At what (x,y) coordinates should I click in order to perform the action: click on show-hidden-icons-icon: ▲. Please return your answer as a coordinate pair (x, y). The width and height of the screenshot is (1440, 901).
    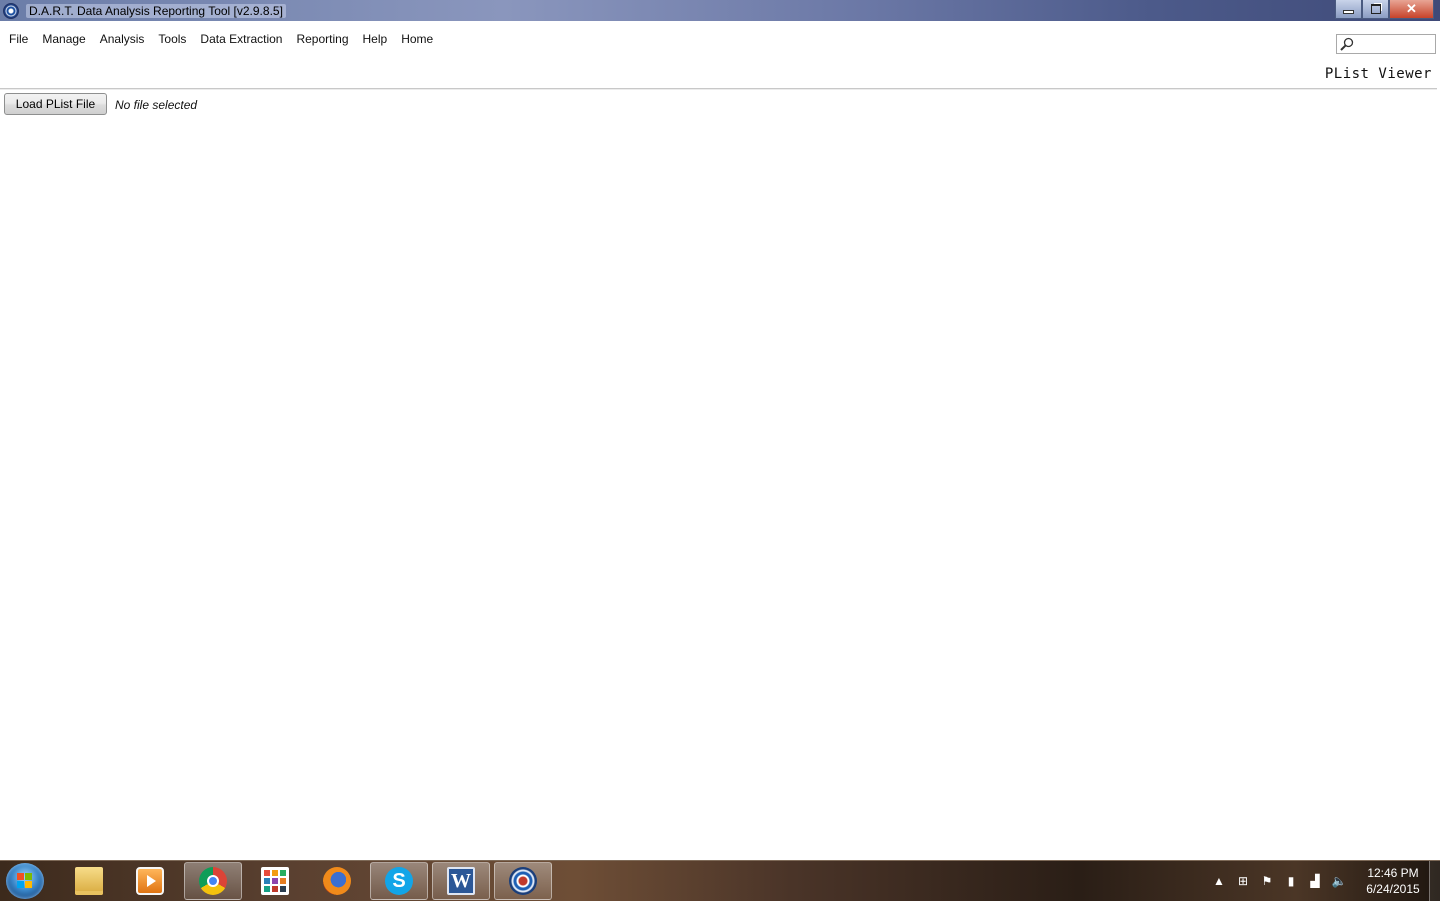
    Looking at the image, I should click on (1219, 881).